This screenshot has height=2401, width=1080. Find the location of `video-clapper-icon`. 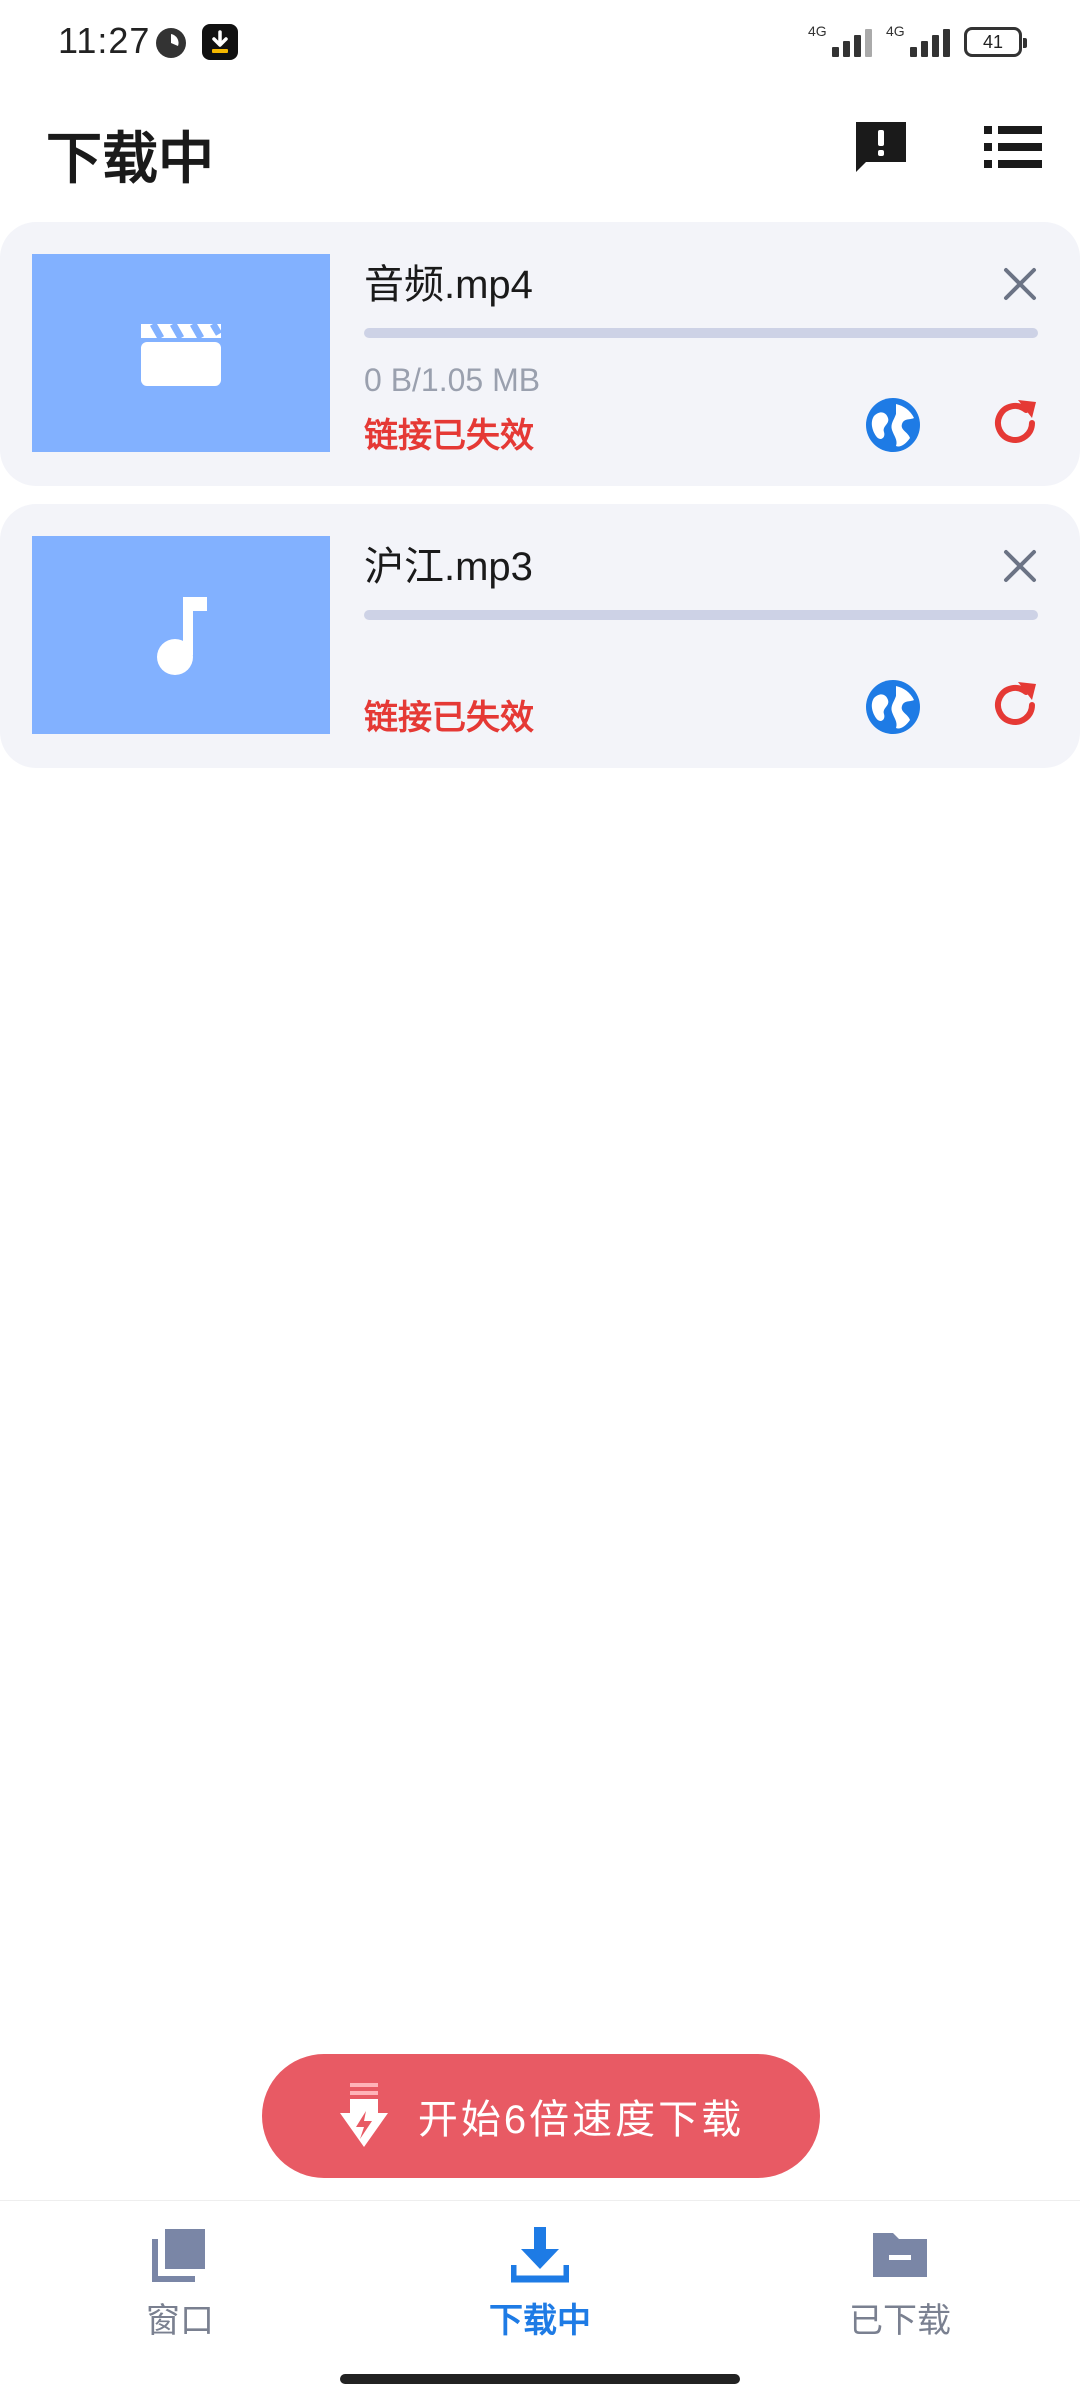

video-clapper-icon is located at coordinates (182, 354).